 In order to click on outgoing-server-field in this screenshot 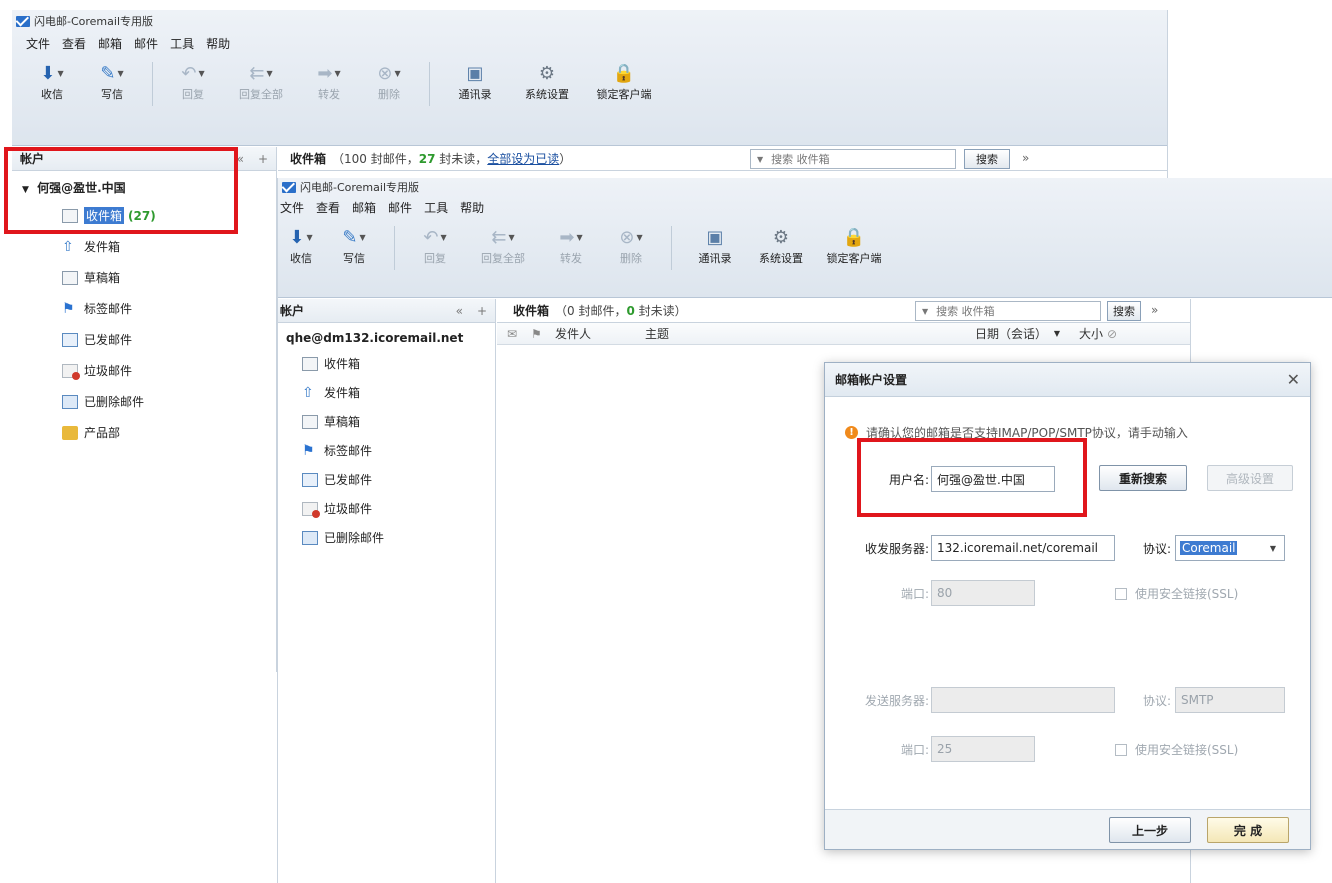, I will do `click(1023, 700)`.